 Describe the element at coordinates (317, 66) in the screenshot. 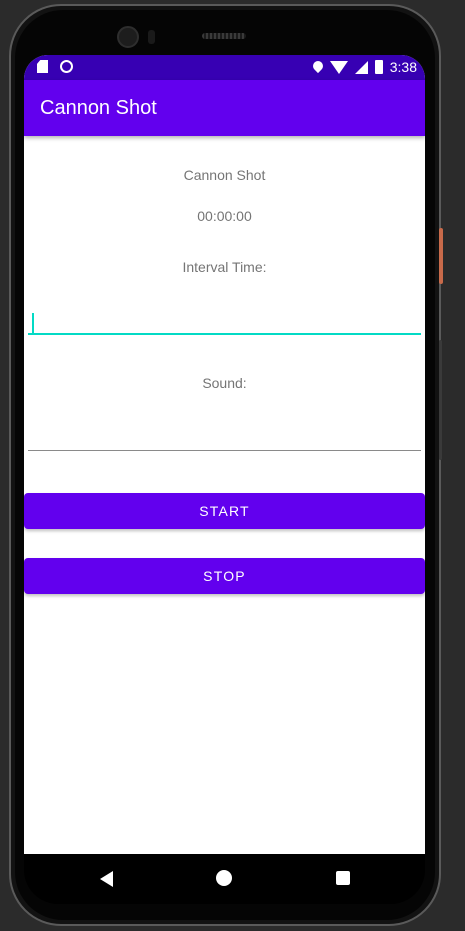

I see `location-icon` at that location.